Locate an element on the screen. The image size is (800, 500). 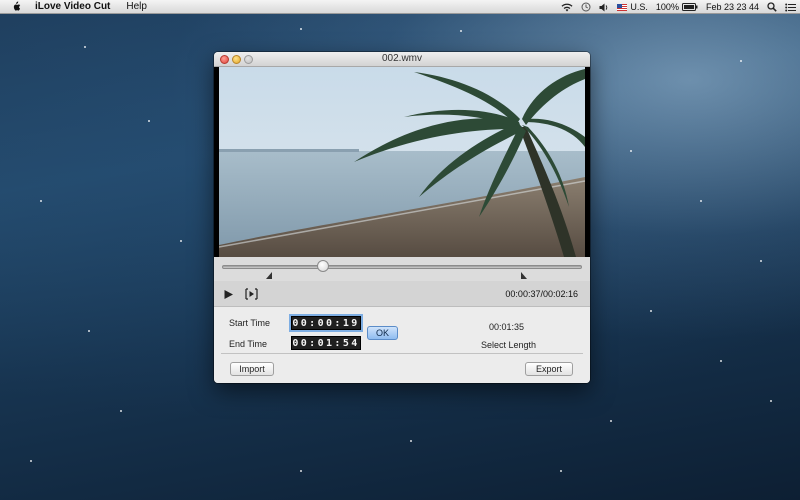
import-button: Import is located at coordinates (252, 369).